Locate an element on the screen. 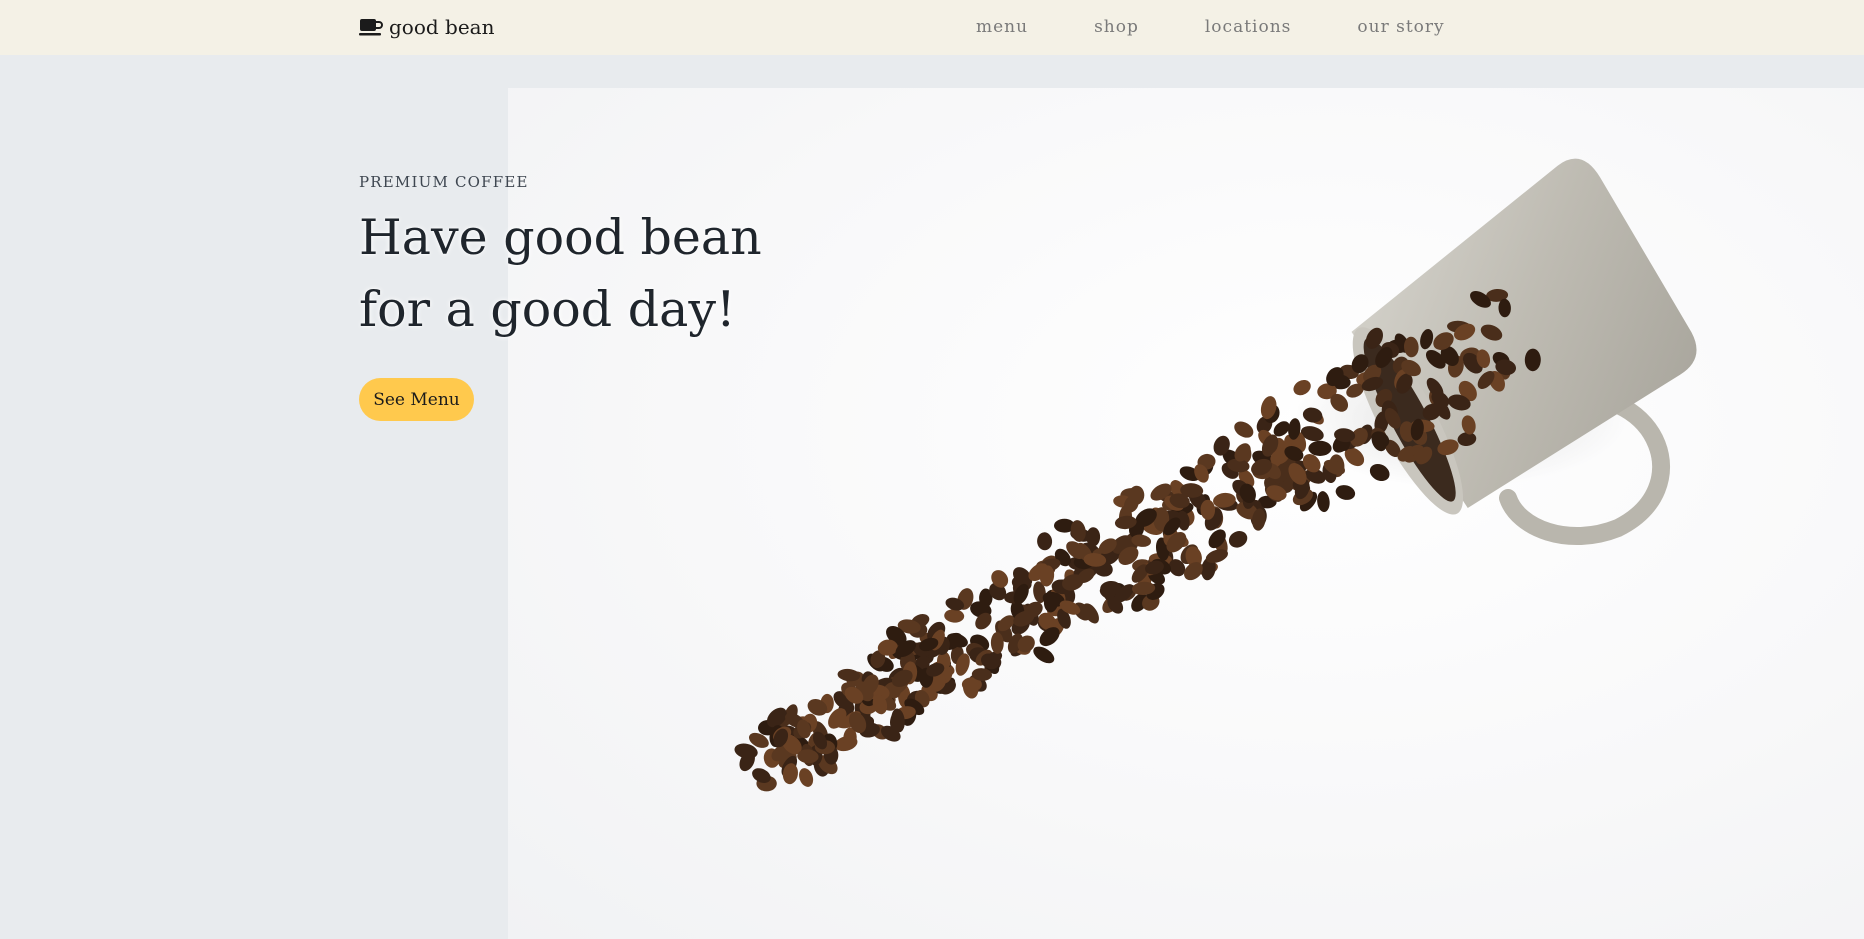 This screenshot has height=939, width=1864. brand-logo-link: good bean is located at coordinates (427, 27).